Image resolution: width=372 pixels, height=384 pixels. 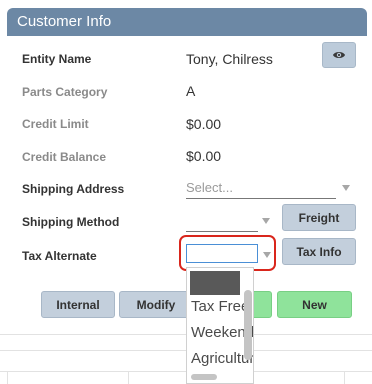 I want to click on shipping-method-label: Shipping Method, so click(x=71, y=222).